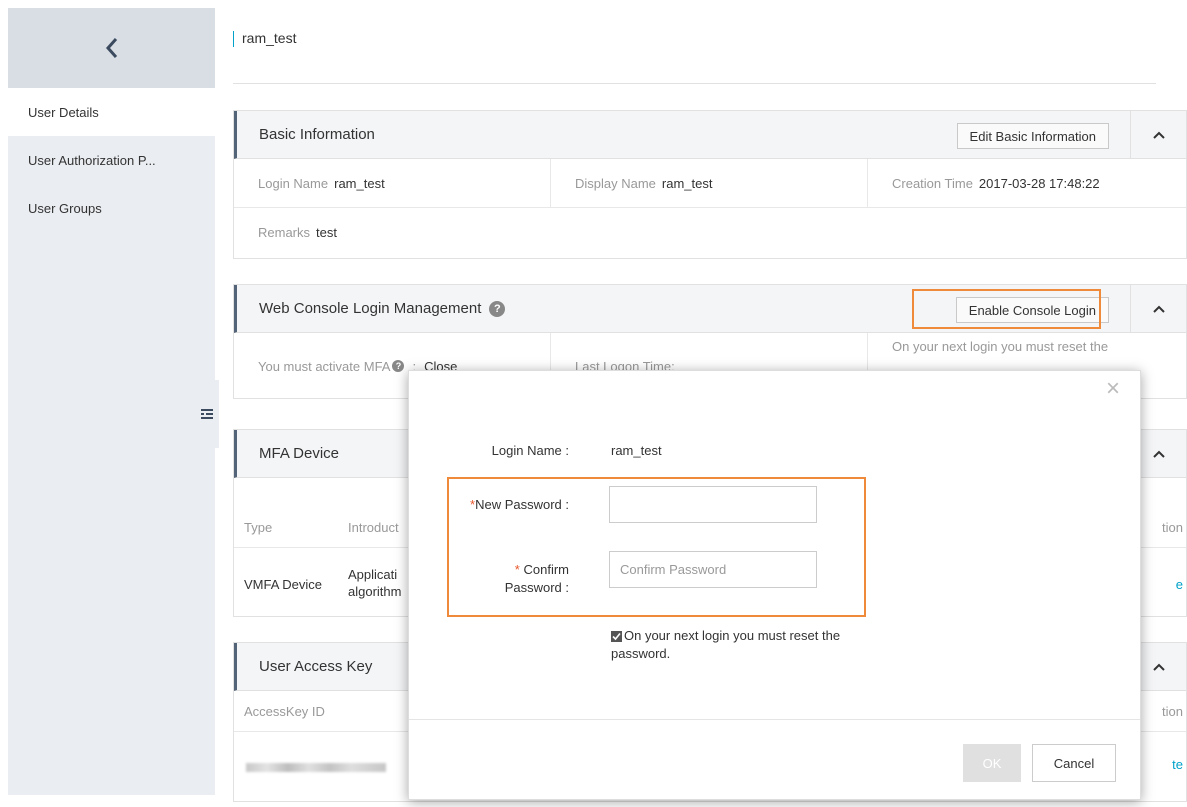 The image size is (1187, 807). What do you see at coordinates (284, 711) in the screenshot?
I see `column-accesskey-id: AccessKey ID` at bounding box center [284, 711].